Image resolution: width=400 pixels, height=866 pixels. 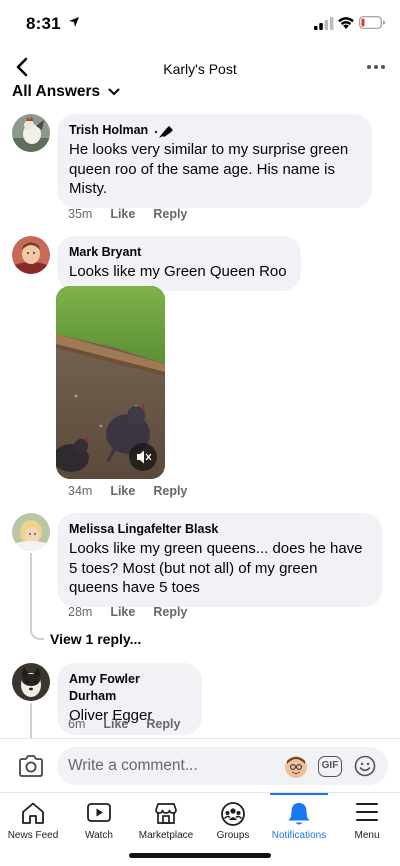 What do you see at coordinates (166, 835) in the screenshot?
I see `tab-label: Marketplace` at bounding box center [166, 835].